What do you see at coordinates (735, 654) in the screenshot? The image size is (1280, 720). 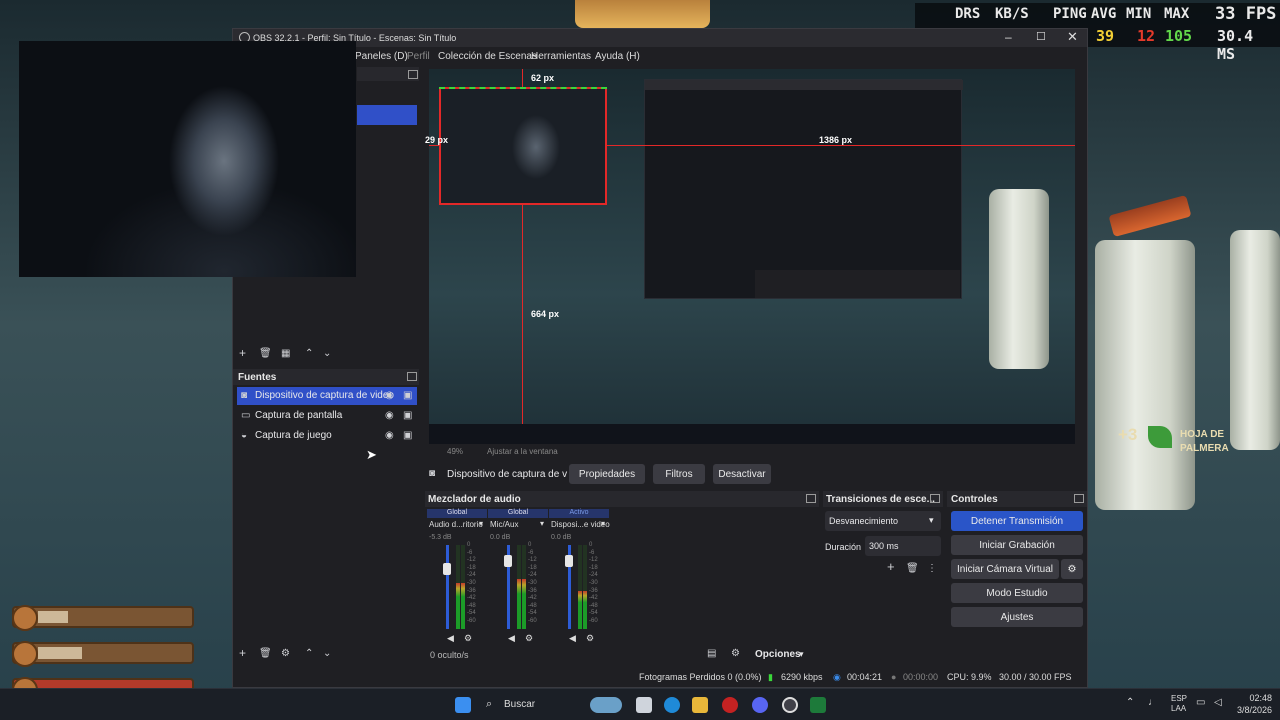 I see `advanced-audio-icon: ⚙` at bounding box center [735, 654].